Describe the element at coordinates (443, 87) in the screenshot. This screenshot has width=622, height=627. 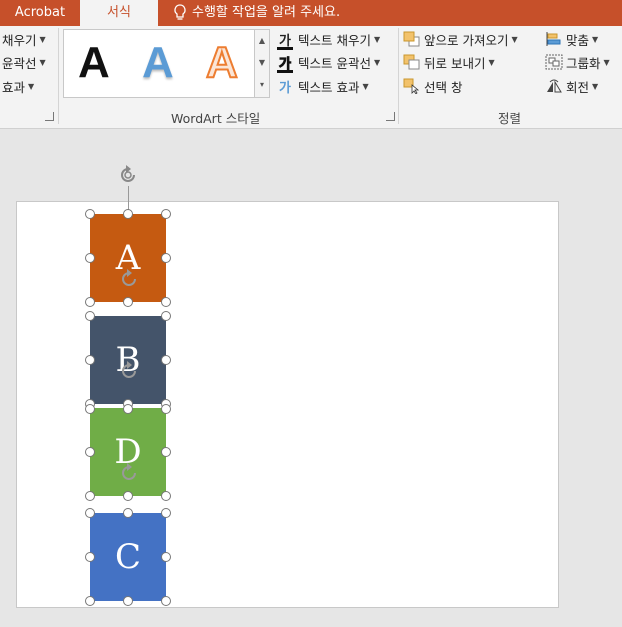
I see `selection-pane-label: 선택 창` at that location.